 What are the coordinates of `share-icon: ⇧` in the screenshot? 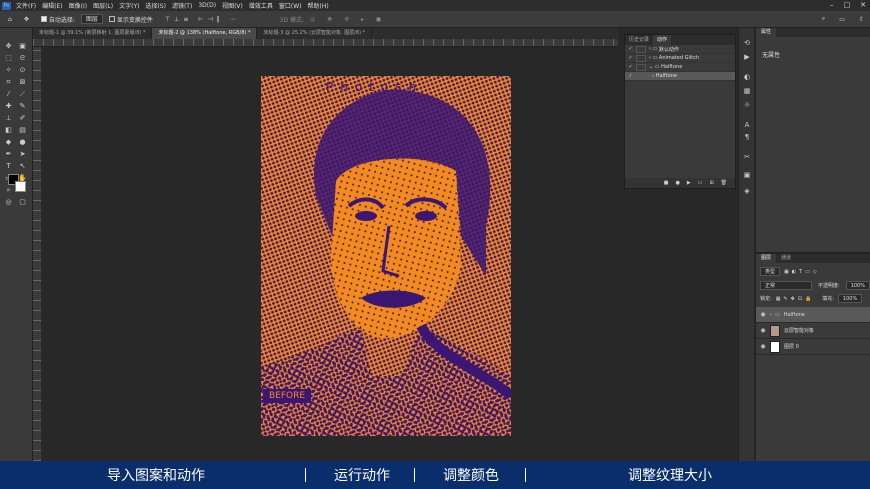 It's located at (861, 19).